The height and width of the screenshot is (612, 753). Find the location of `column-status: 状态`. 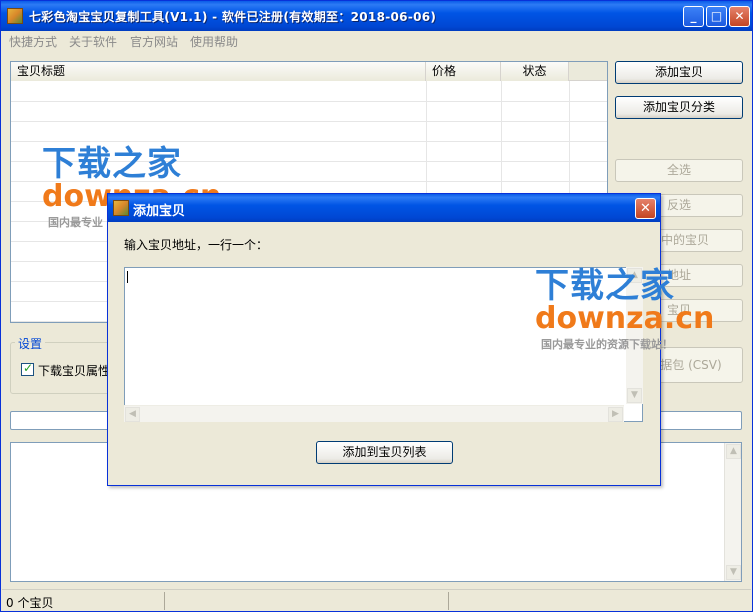

column-status: 状态 is located at coordinates (535, 71).